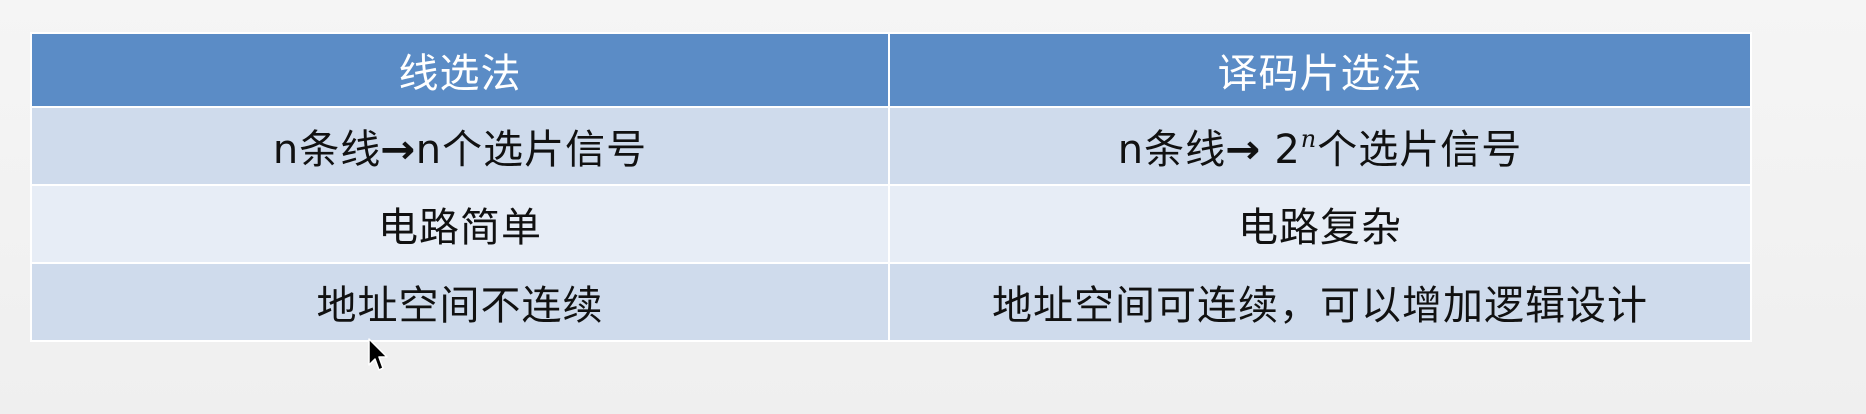  Describe the element at coordinates (1320, 70) in the screenshot. I see `header-decoder-chip-selection: 译码片选法` at that location.